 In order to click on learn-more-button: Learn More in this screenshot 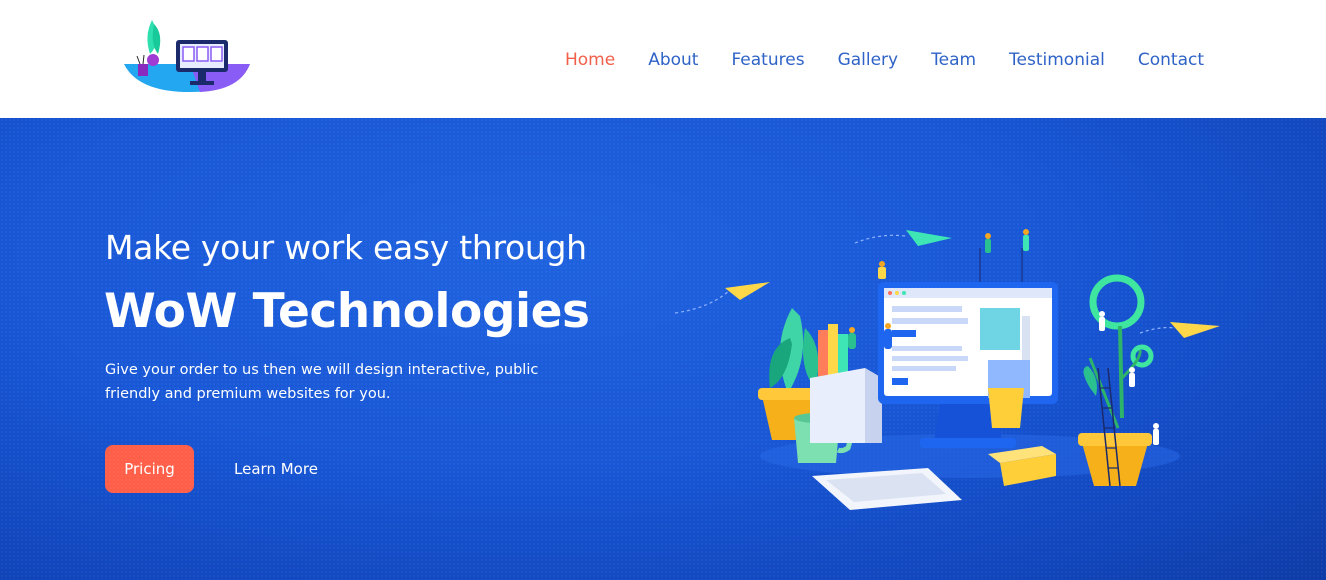, I will do `click(276, 469)`.